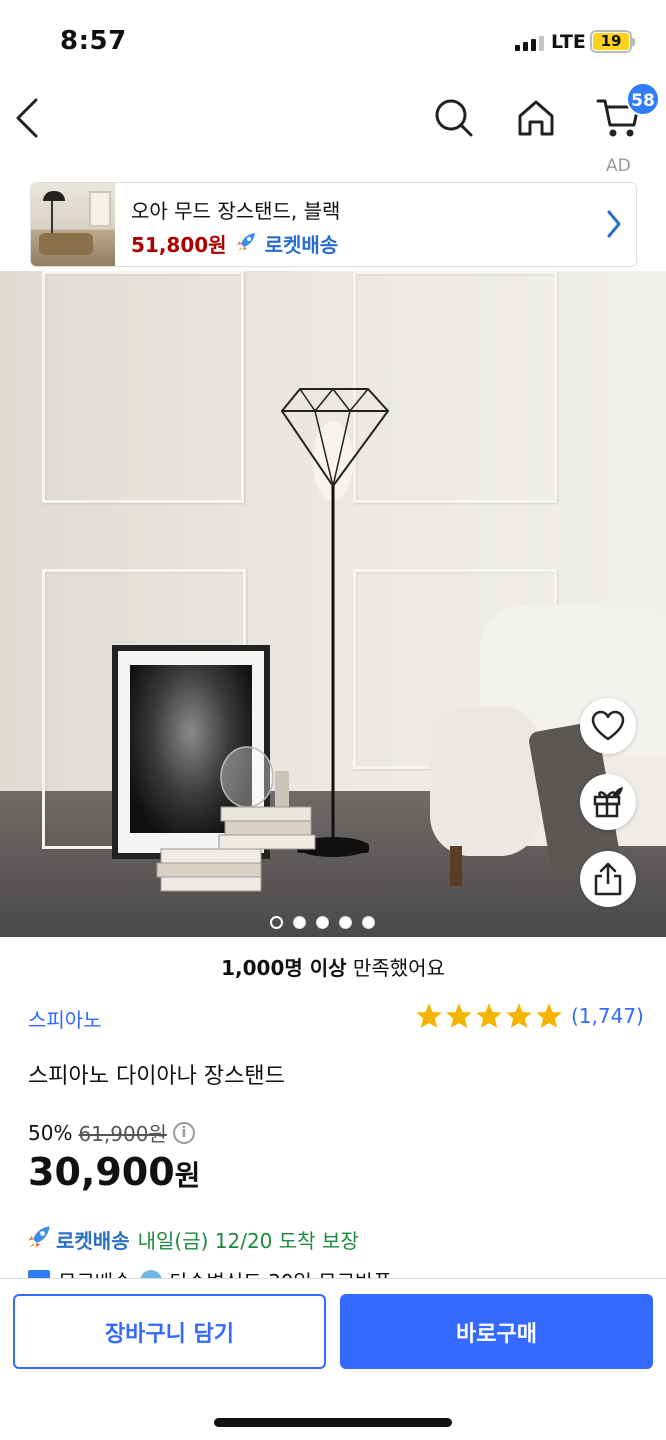 The height and width of the screenshot is (1440, 666). What do you see at coordinates (187, 1175) in the screenshot?
I see `sale-price-unit: 원` at bounding box center [187, 1175].